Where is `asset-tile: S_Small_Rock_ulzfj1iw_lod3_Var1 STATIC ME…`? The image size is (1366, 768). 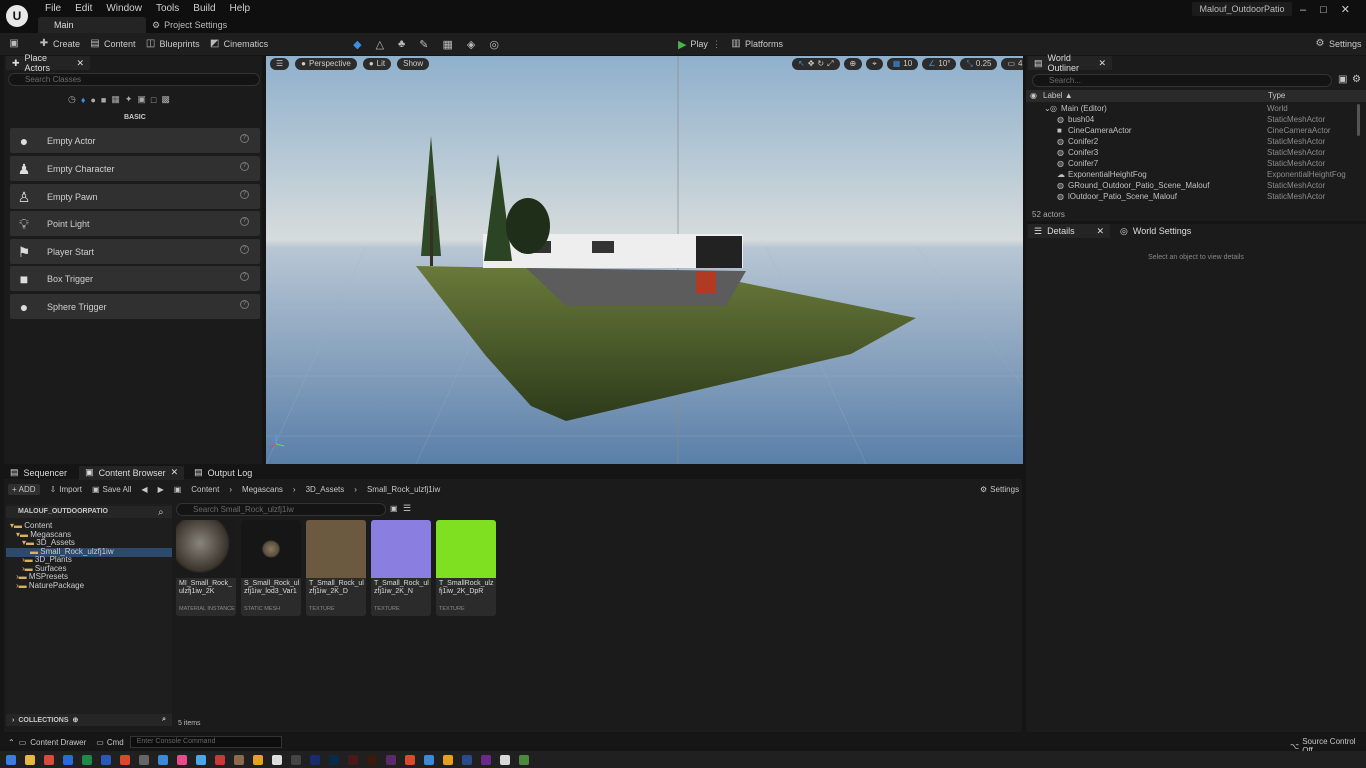 asset-tile: S_Small_Rock_ulzfj1iw_lod3_Var1 STATIC ME… is located at coordinates (271, 568).